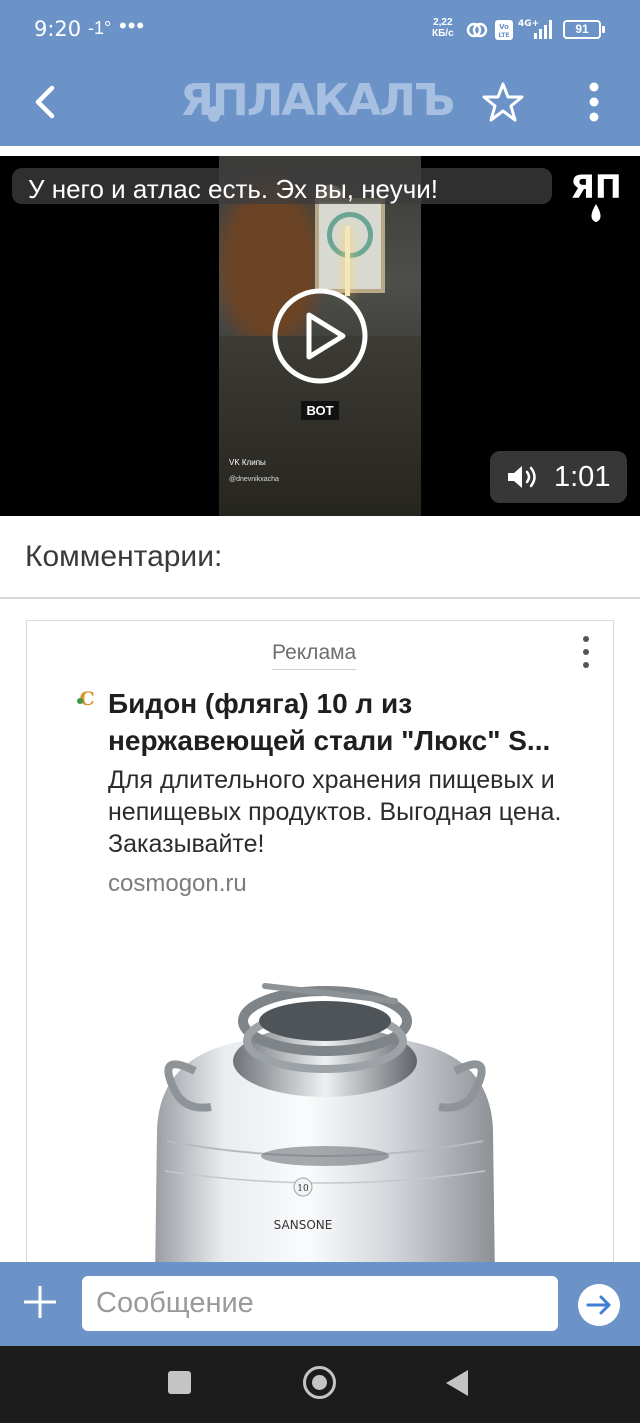 This screenshot has height=1423, width=640. I want to click on svg-text: C, so click(86, 698).